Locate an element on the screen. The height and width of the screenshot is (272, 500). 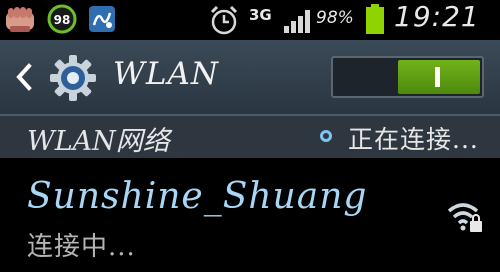
badge-98-label: 98 is located at coordinates (62, 20).